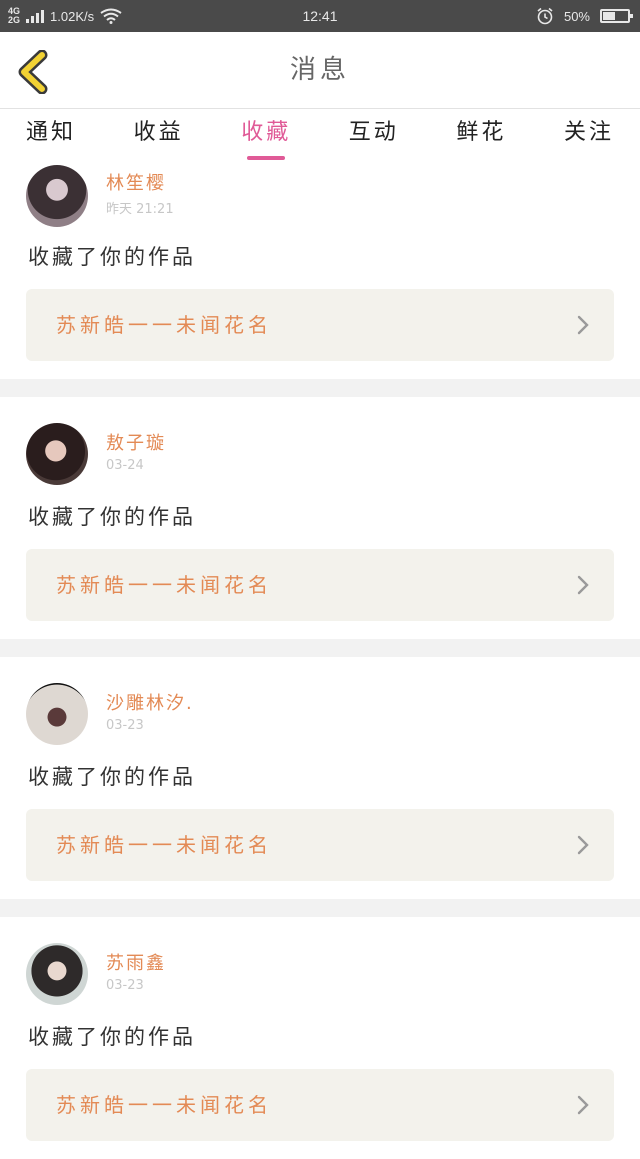 This screenshot has height=1159, width=640. I want to click on header: 消息, so click(320, 70).